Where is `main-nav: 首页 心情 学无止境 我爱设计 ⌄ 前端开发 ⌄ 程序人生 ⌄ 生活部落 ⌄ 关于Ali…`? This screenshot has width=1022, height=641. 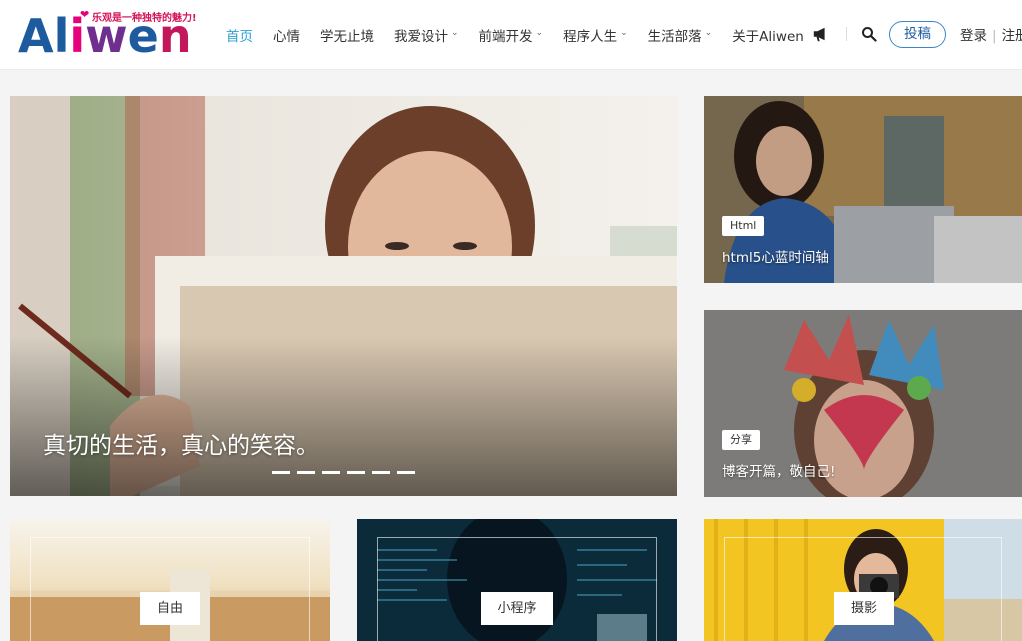 main-nav: 首页 心情 学无止境 我爱设计 ⌄ 前端开发 ⌄ 程序人生 ⌄ 生活部落 ⌄ 关于Ali… is located at coordinates (525, 35).